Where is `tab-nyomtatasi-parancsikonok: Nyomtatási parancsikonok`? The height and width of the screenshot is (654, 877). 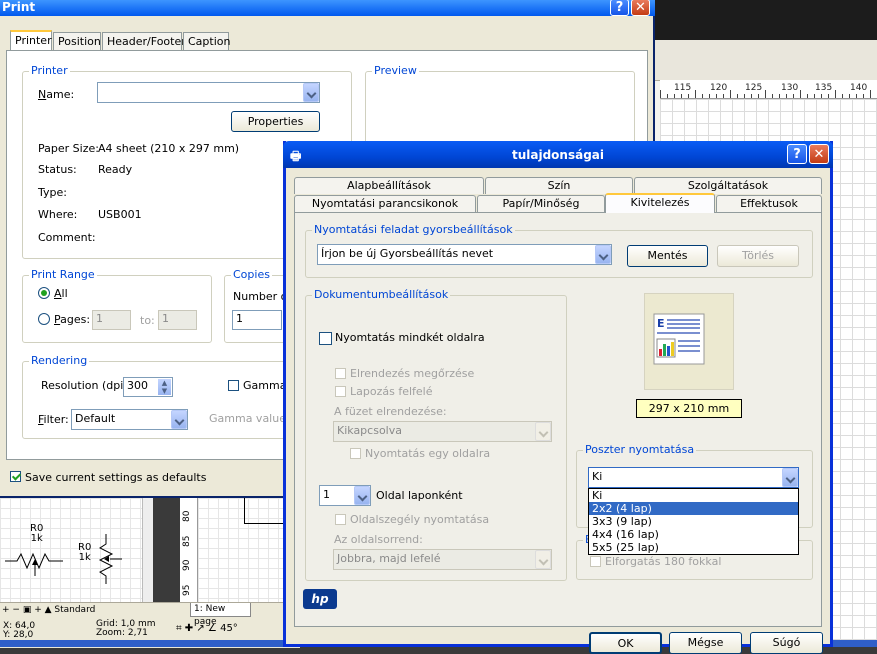
tab-nyomtatasi-parancsikonok: Nyomtatási parancsikonok is located at coordinates (385, 203).